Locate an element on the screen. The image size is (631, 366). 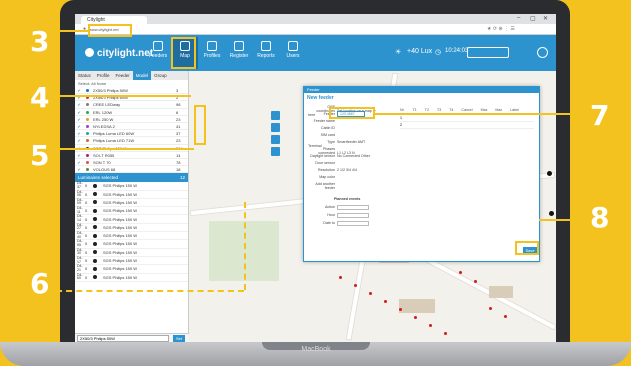
nav-reports: Reports is located at coordinates (266, 53).